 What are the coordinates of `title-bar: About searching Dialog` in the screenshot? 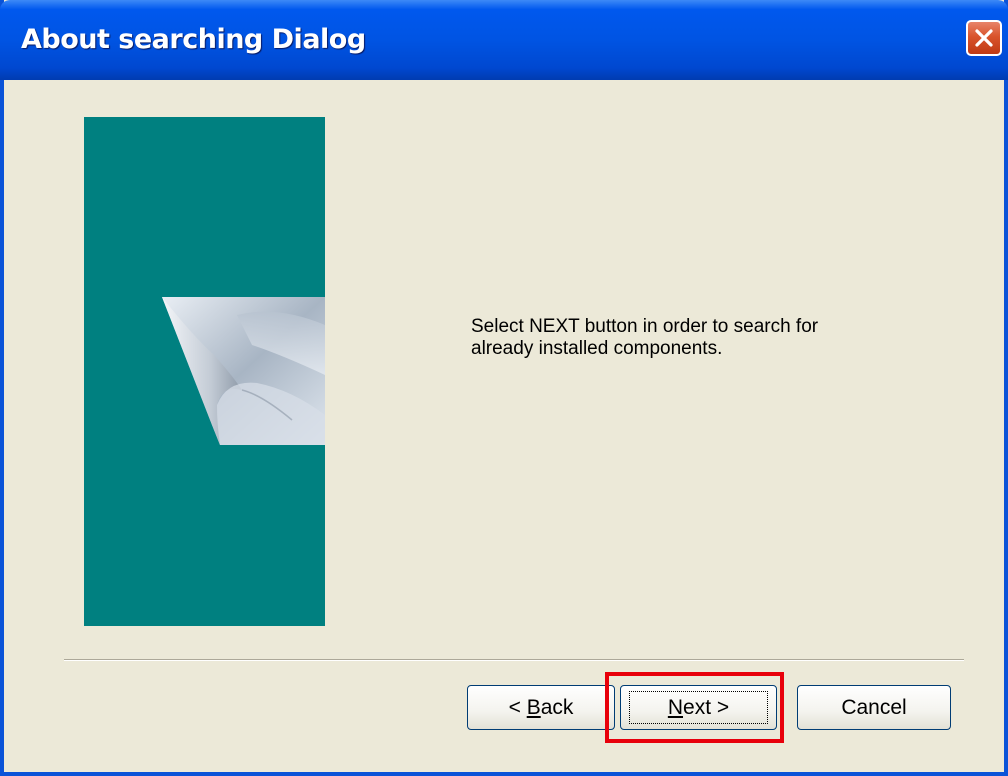 It's located at (504, 40).